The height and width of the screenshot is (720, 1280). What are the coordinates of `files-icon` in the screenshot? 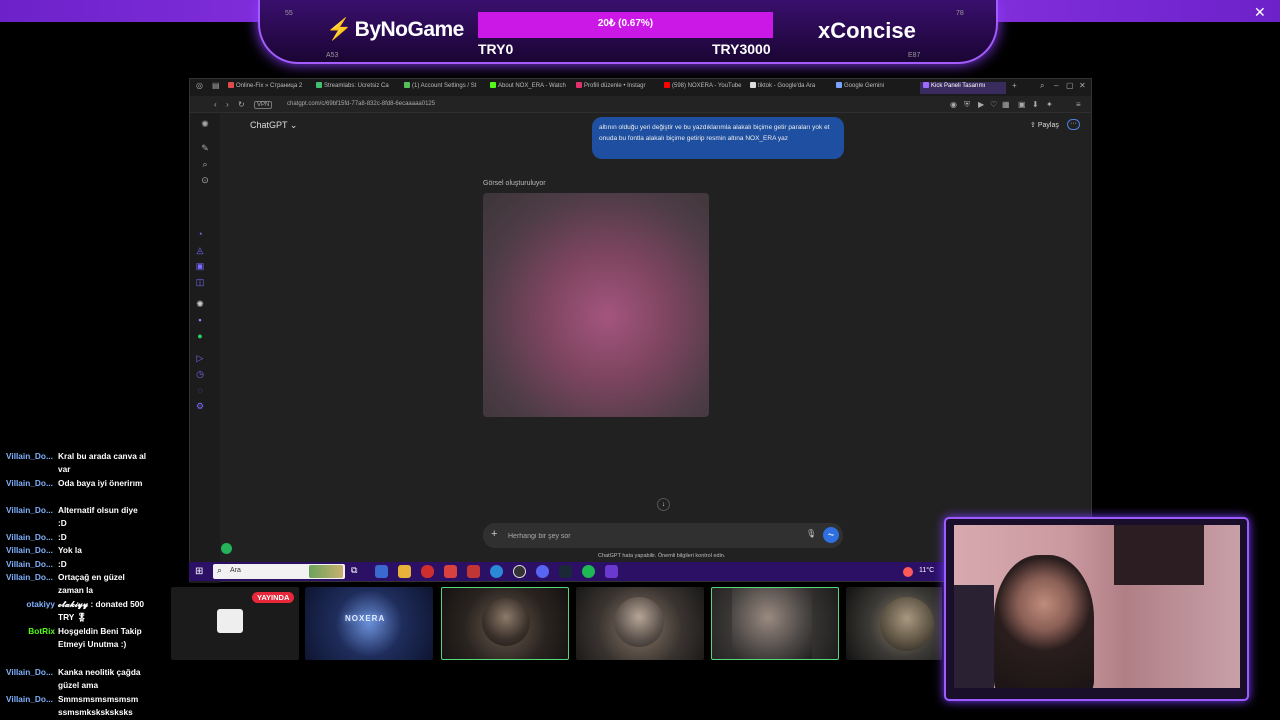 It's located at (381, 571).